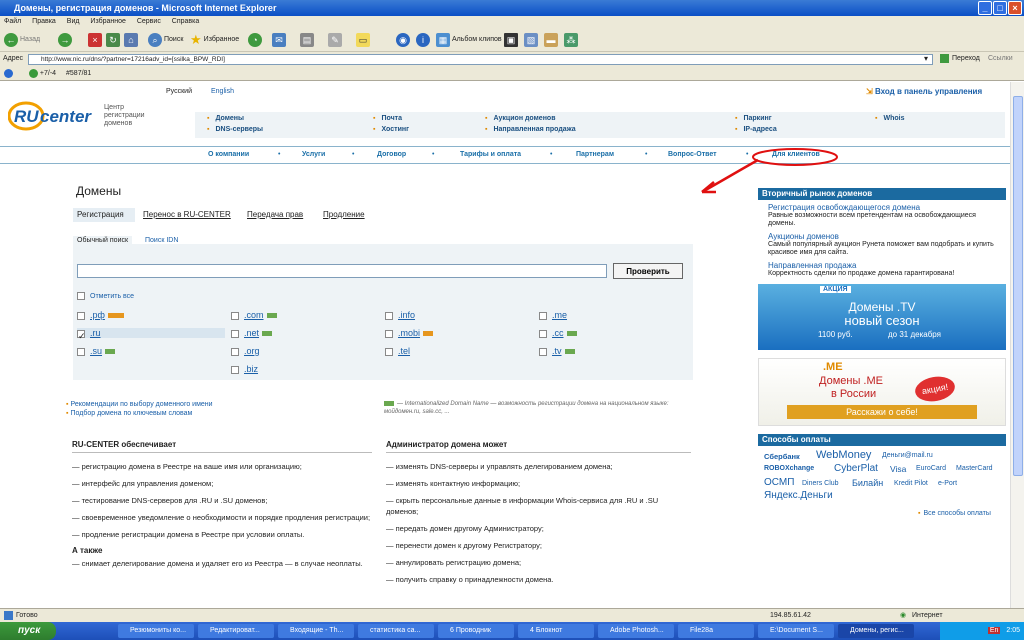 The image size is (1024, 640). I want to click on taskbar-item: 6 Проводник, so click(476, 631).